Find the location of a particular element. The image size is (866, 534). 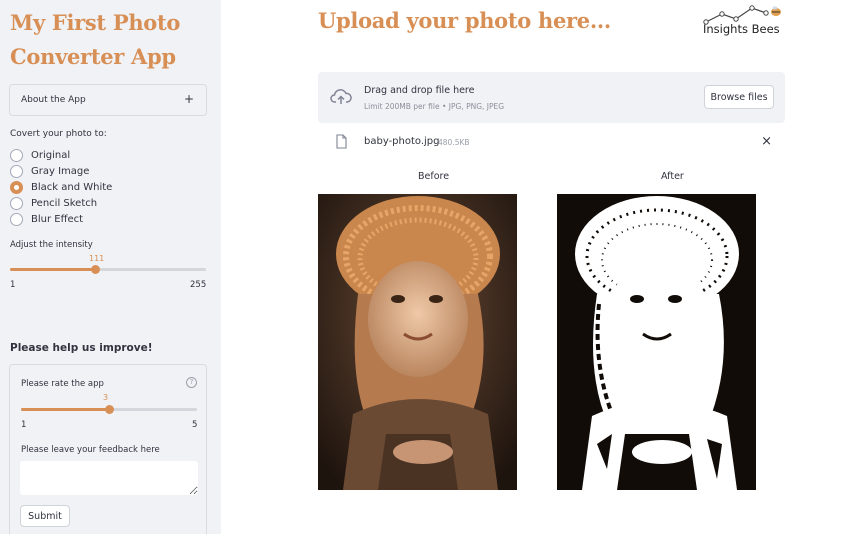

radio-option-blur-effect: Blur Effect is located at coordinates (61, 219).